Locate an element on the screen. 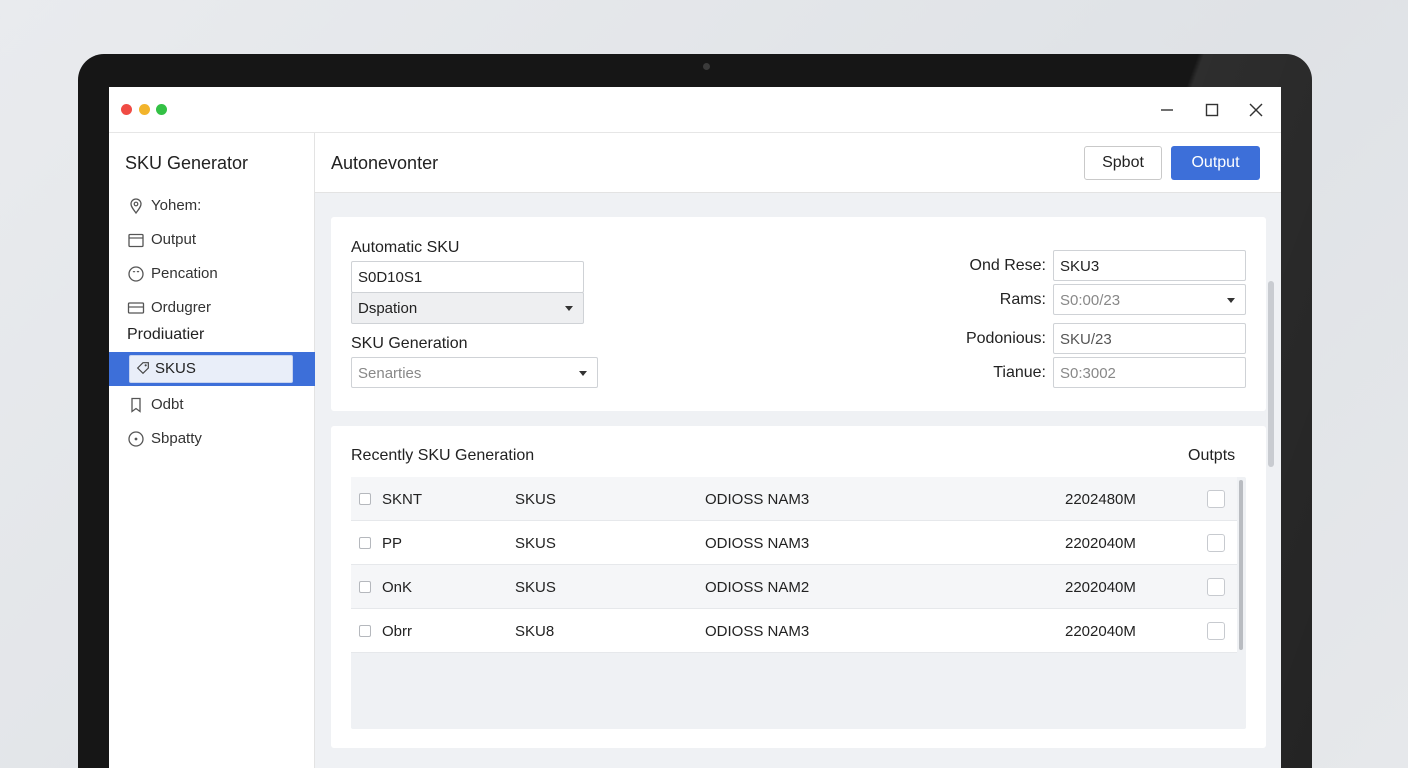 The width and height of the screenshot is (1408, 768). sidebar-item-pencation: Pencation is located at coordinates (212, 274).